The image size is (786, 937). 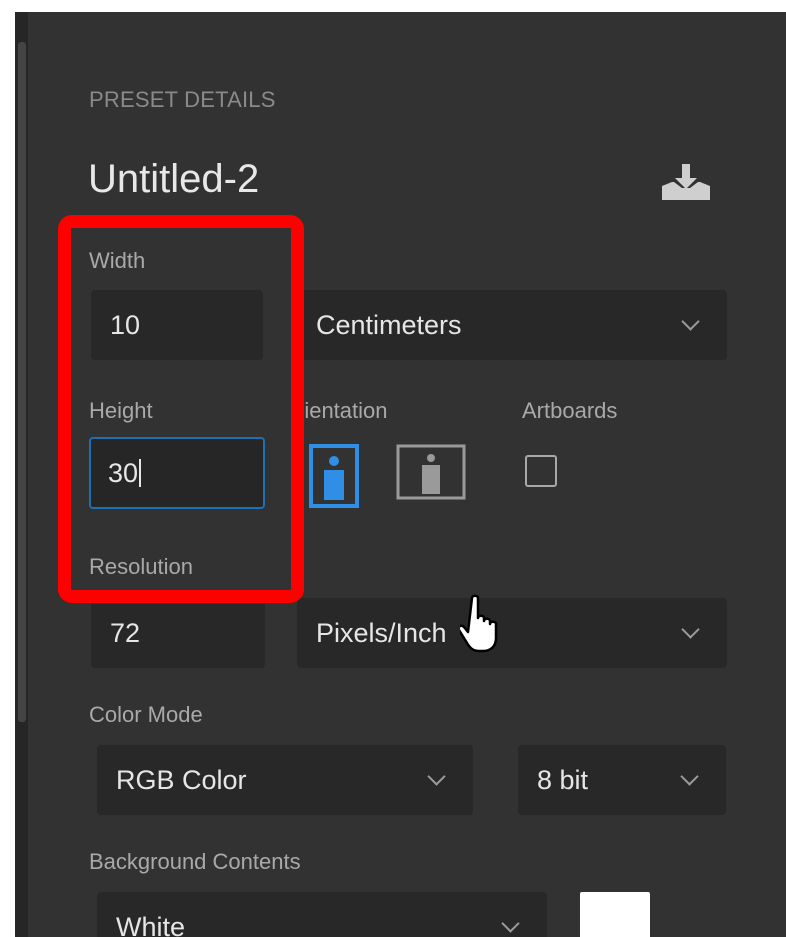 I want to click on portrait-icon, so click(x=334, y=476).